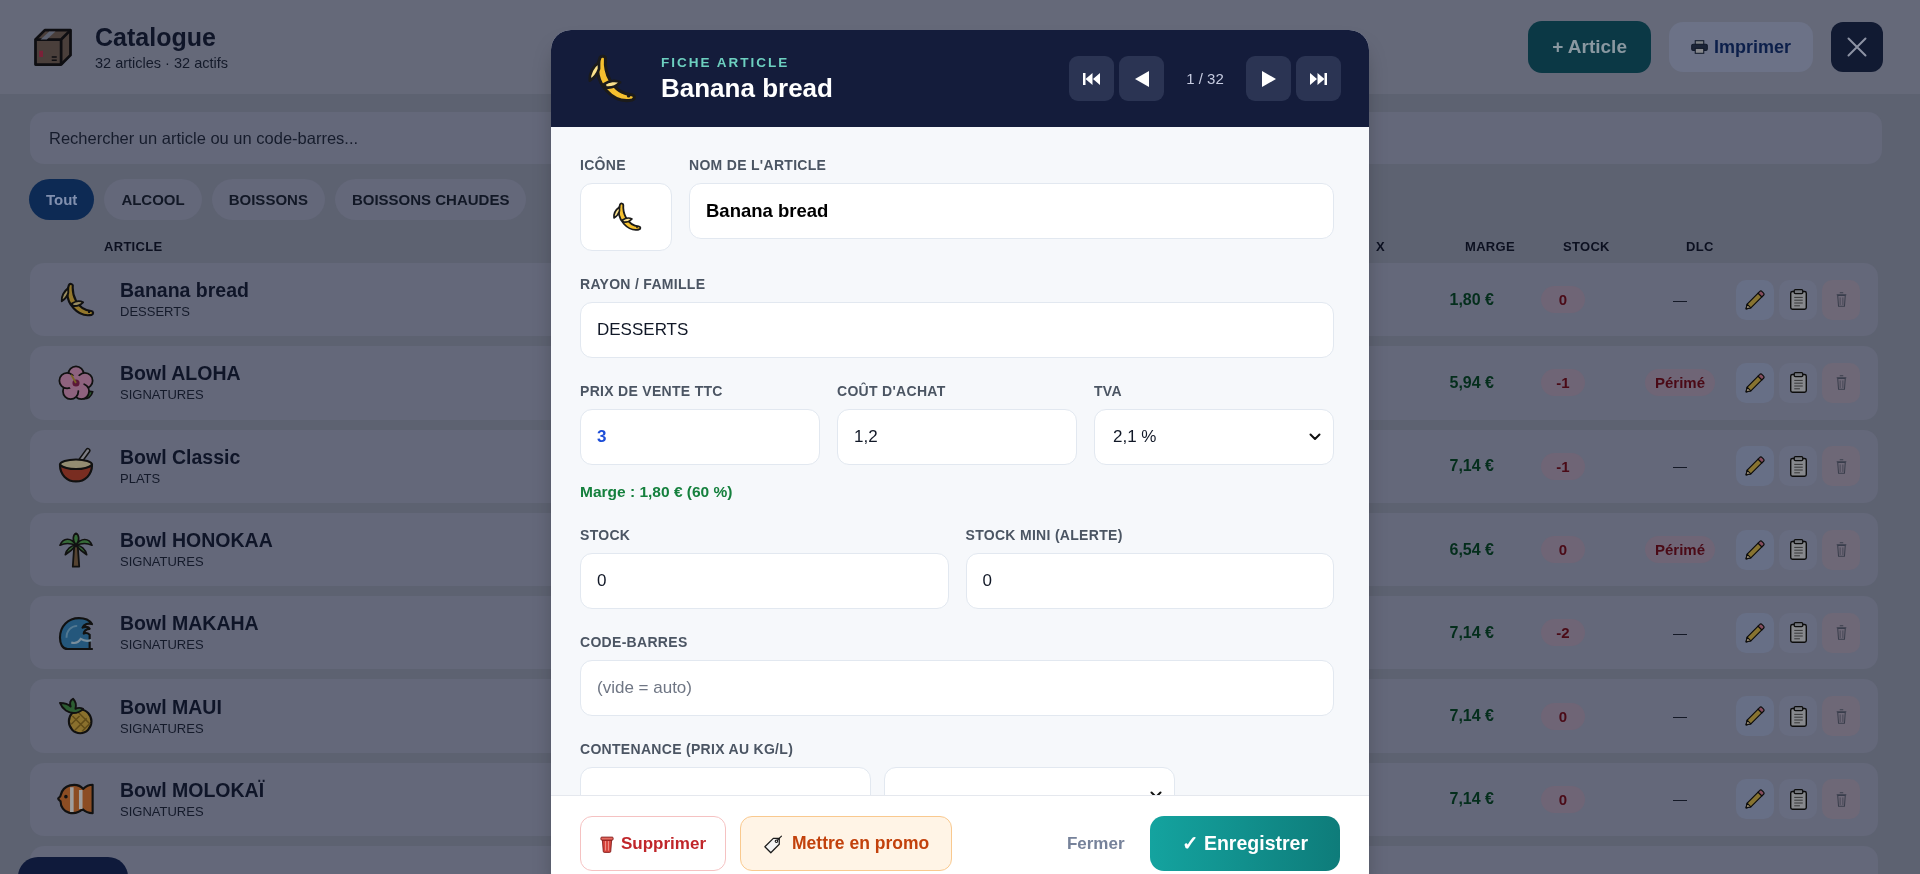 The width and height of the screenshot is (1920, 874). I want to click on article-name: Bowl MOLOKAÏ, so click(192, 790).